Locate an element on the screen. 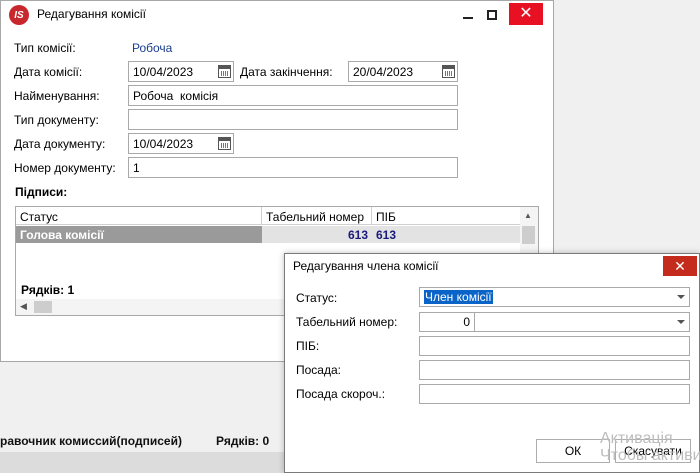  commission-type-label: Тип комісії: is located at coordinates (45, 48).